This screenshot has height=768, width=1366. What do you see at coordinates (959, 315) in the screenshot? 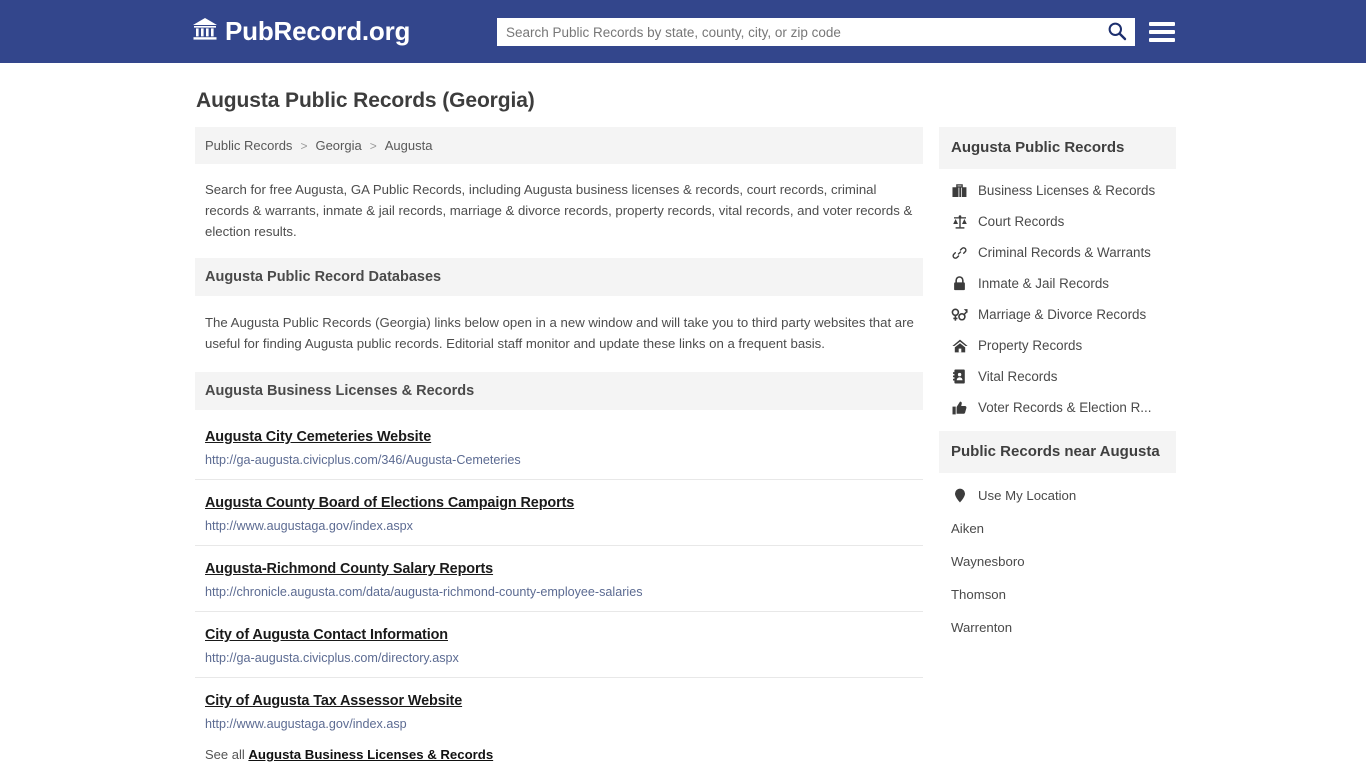
I see `venus-mars-icon` at bounding box center [959, 315].